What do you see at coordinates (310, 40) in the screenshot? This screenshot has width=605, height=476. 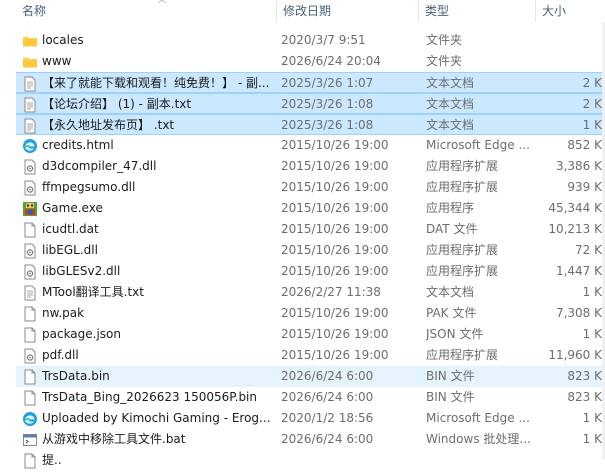 I see `file-row: locales 2020/3/7 9:51 文件夹` at bounding box center [310, 40].